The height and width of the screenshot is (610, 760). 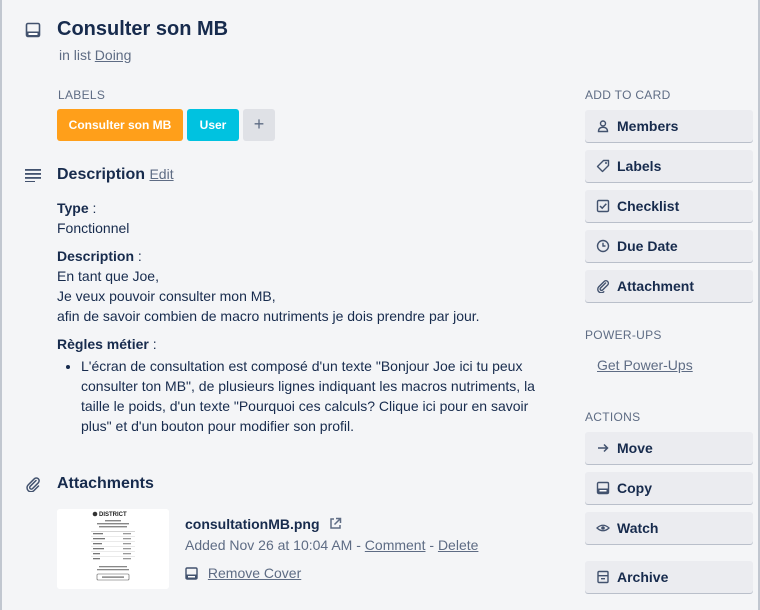 What do you see at coordinates (603, 126) in the screenshot?
I see `person-icon` at bounding box center [603, 126].